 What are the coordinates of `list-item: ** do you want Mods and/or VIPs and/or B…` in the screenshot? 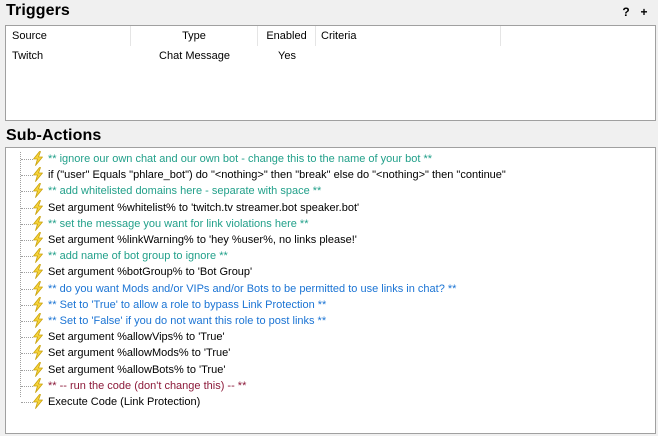 It's located at (330, 288).